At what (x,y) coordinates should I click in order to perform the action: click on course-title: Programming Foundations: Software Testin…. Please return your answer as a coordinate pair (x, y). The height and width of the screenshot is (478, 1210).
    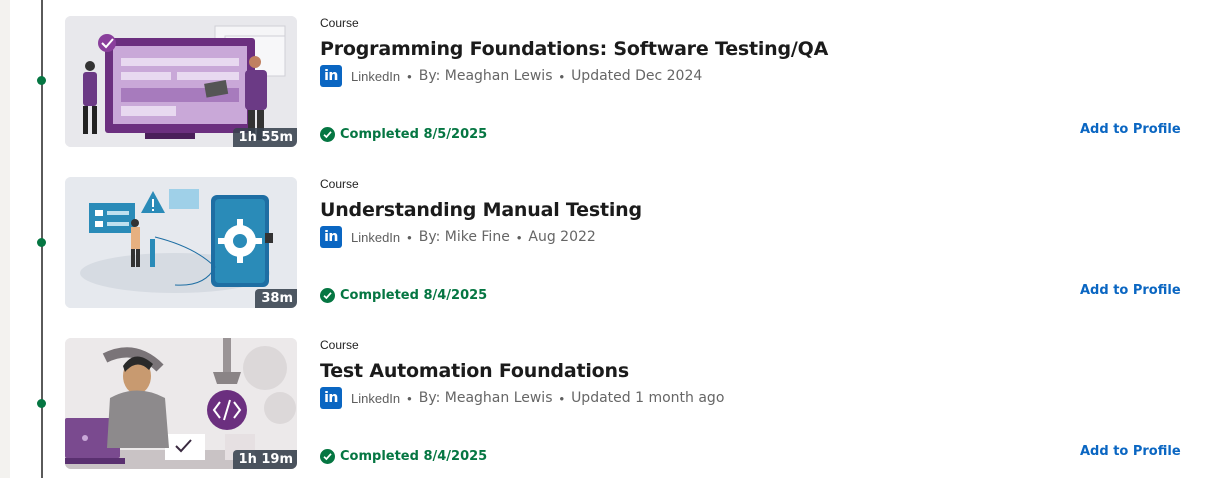
    Looking at the image, I should click on (574, 49).